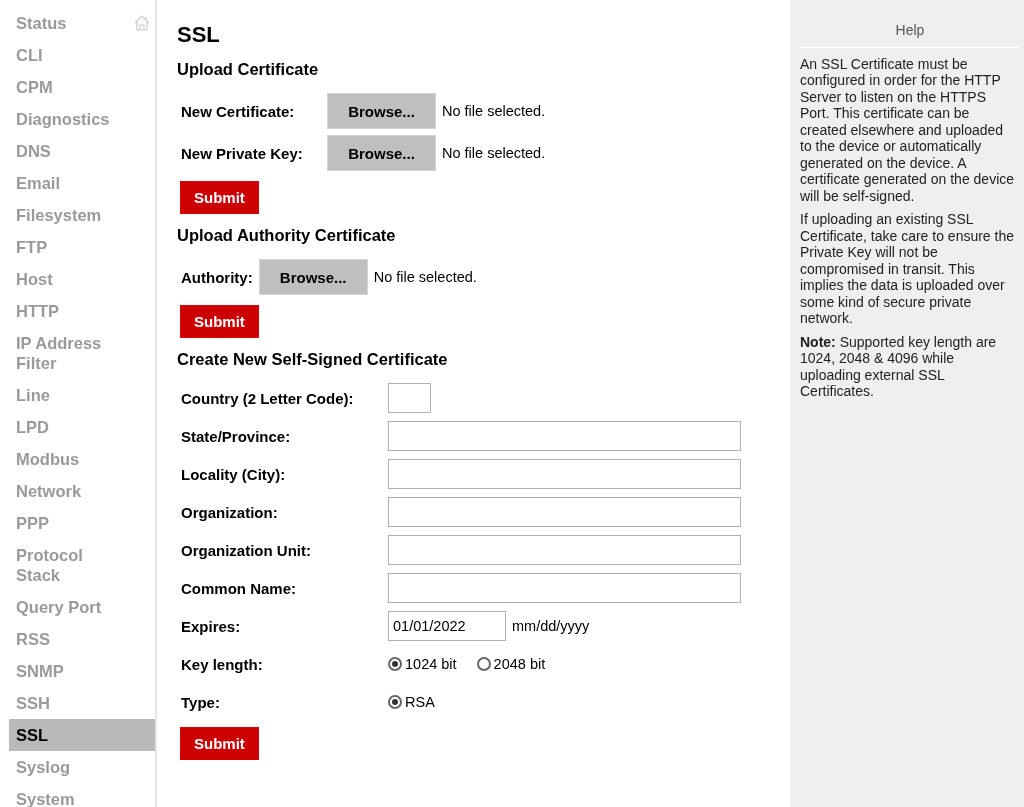  What do you see at coordinates (71, 119) in the screenshot?
I see `sidebar-item: Diagnostics` at bounding box center [71, 119].